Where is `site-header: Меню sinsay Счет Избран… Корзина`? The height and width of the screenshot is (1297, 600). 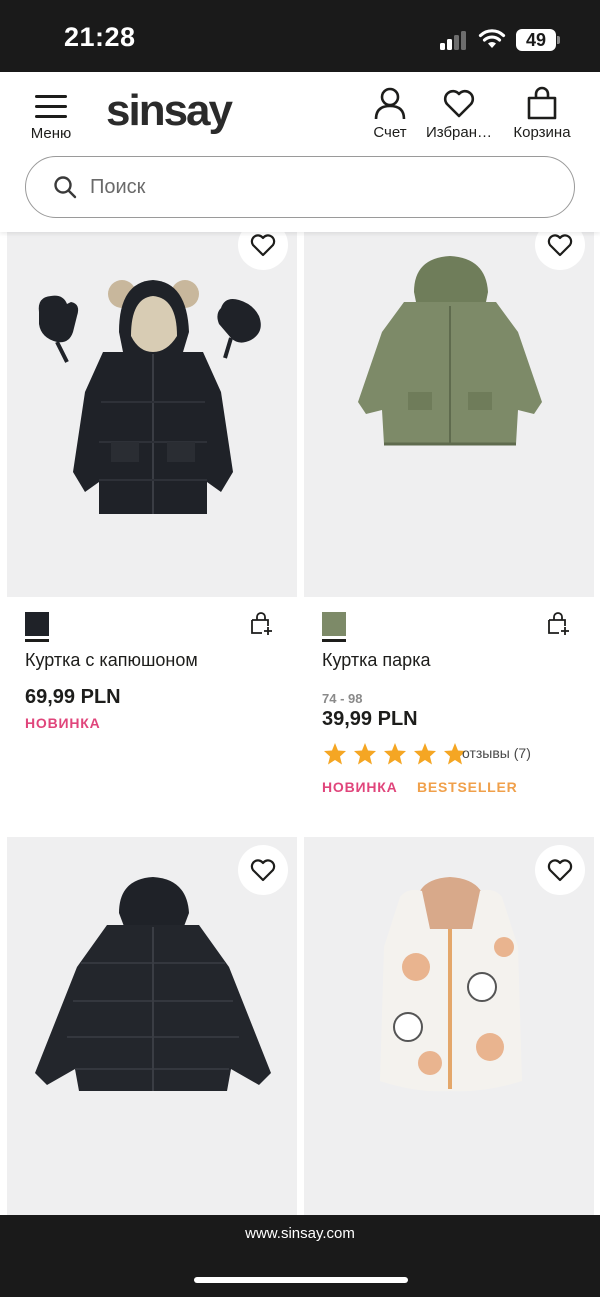 site-header: Меню sinsay Счет Избран… Корзина is located at coordinates (300, 152).